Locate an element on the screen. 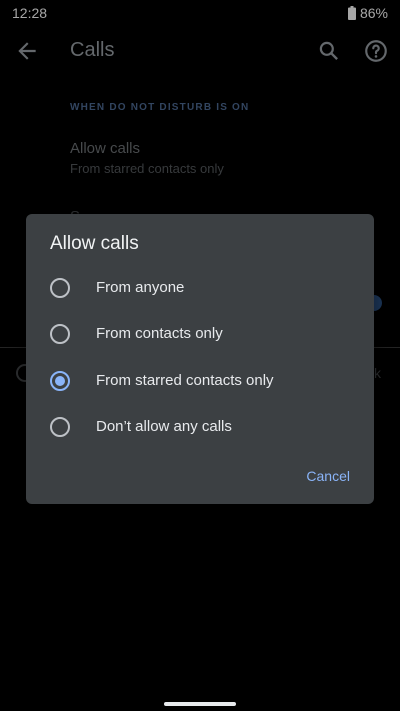 The image size is (400, 711). gesture-nav-handle is located at coordinates (200, 704).